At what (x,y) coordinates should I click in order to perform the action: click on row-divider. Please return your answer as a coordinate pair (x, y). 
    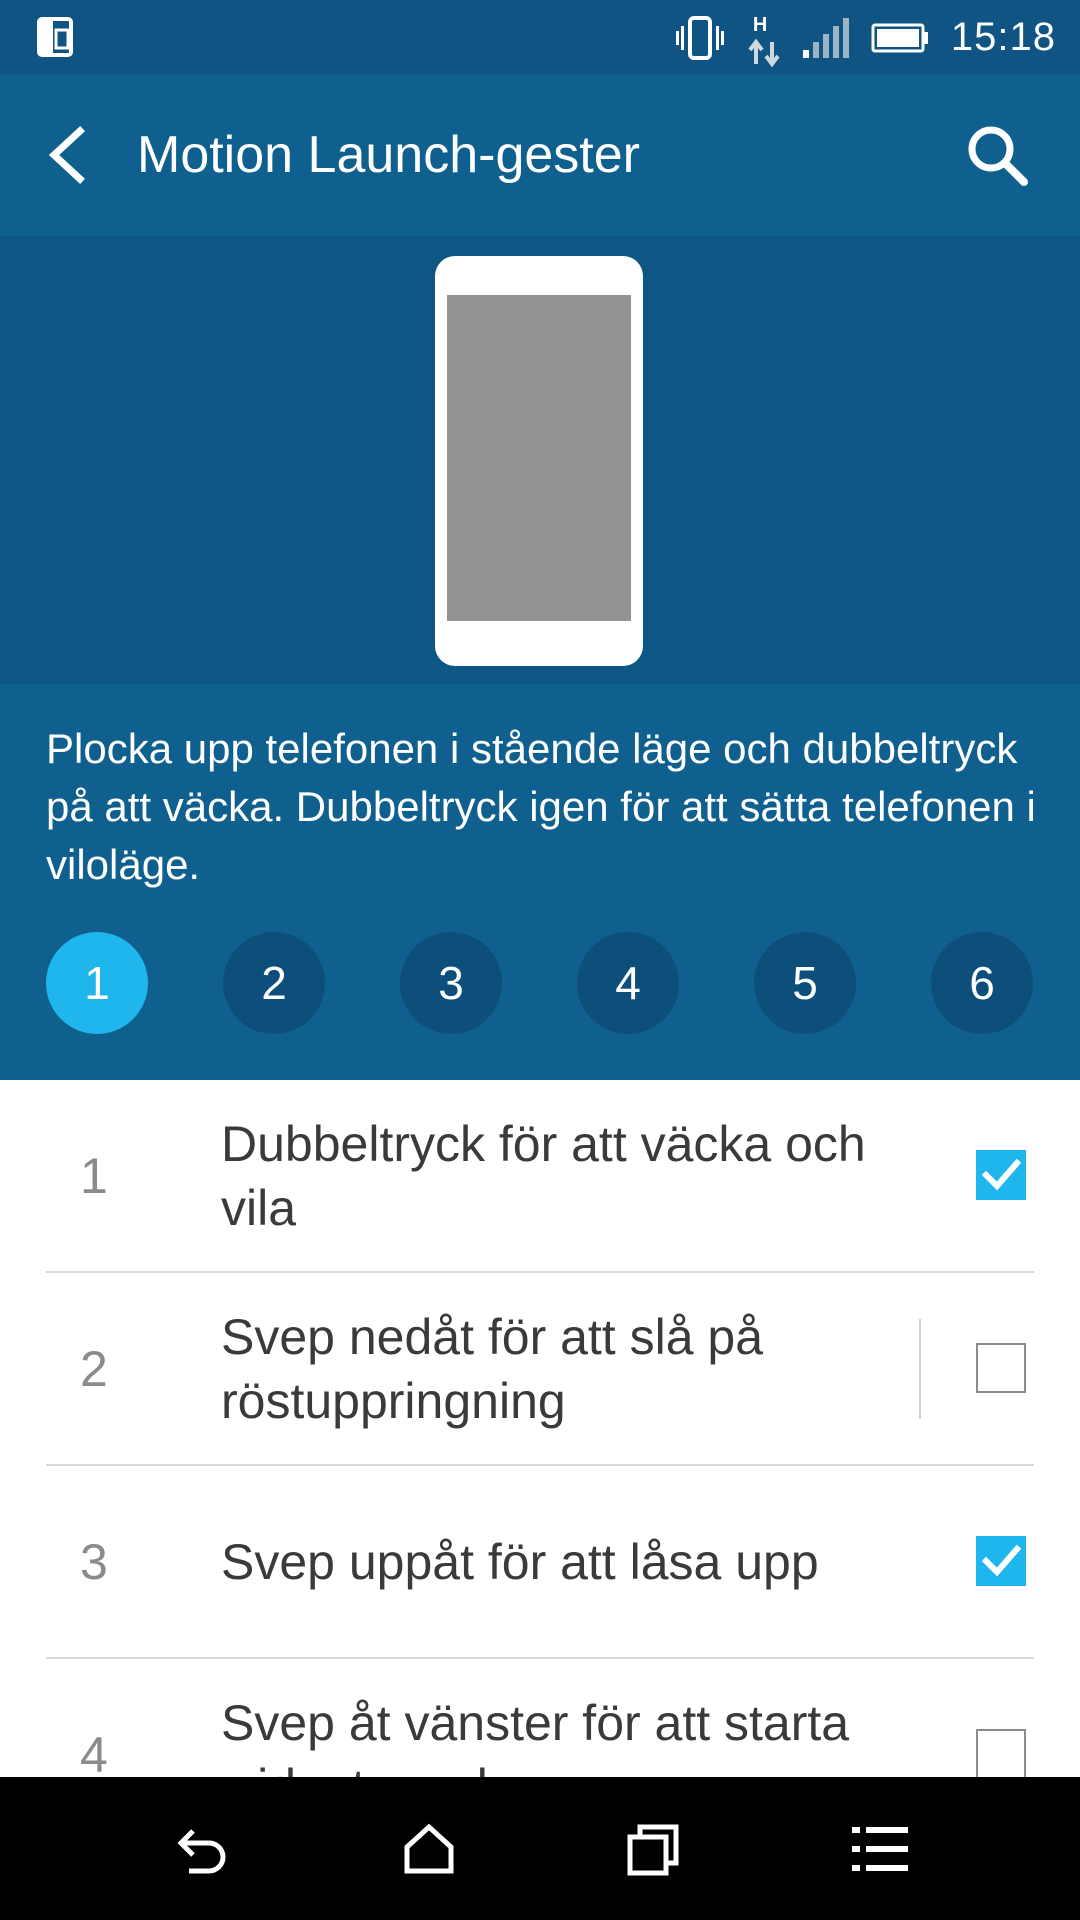
    Looking at the image, I should click on (920, 1369).